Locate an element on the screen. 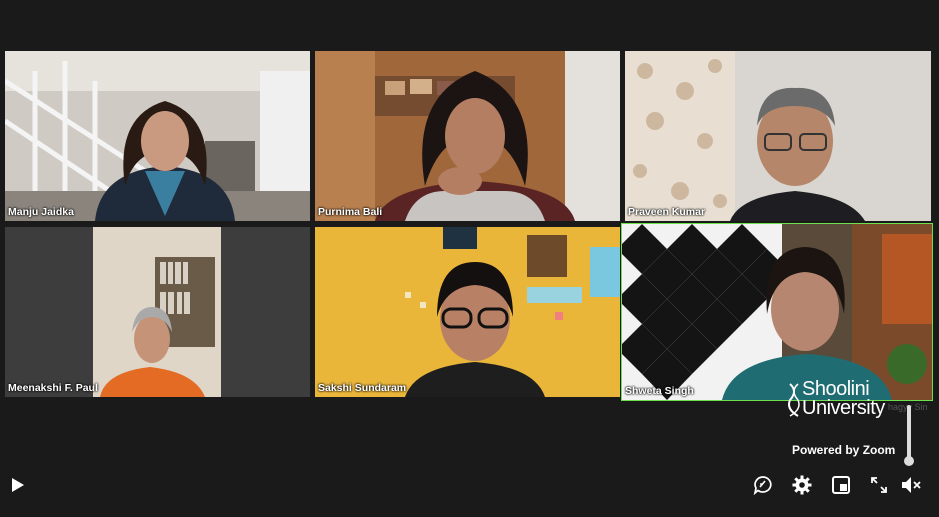  participant-name: Shweta Singh is located at coordinates (659, 391).